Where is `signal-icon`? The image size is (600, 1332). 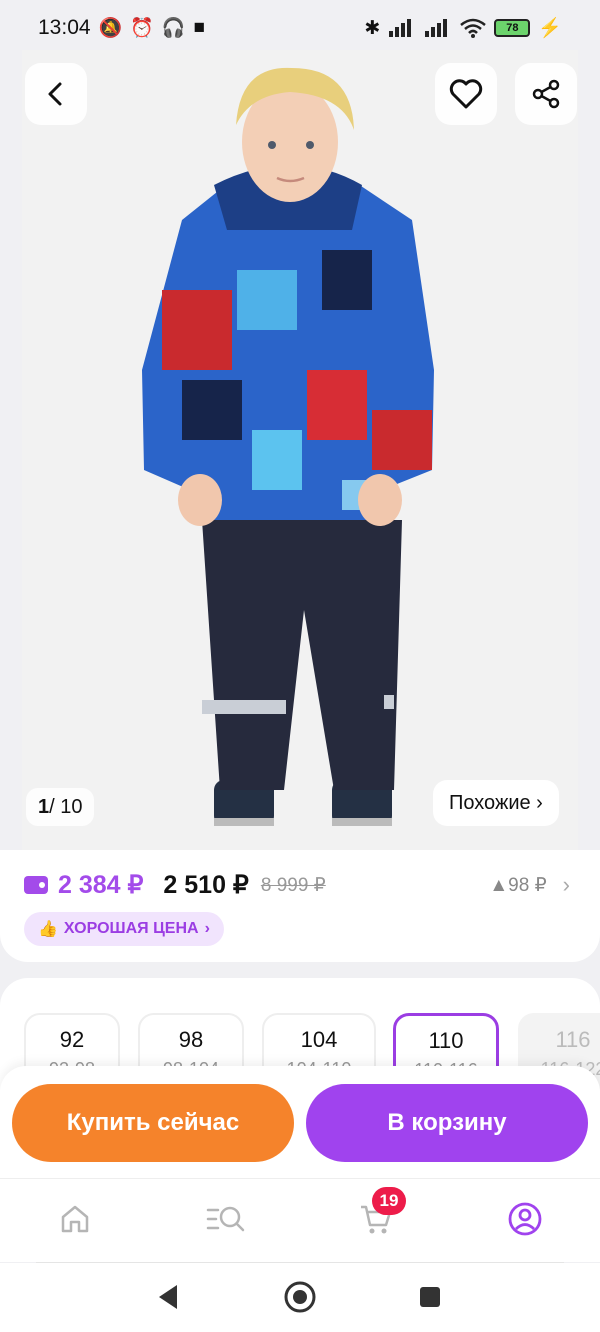 signal-icon is located at coordinates (400, 28).